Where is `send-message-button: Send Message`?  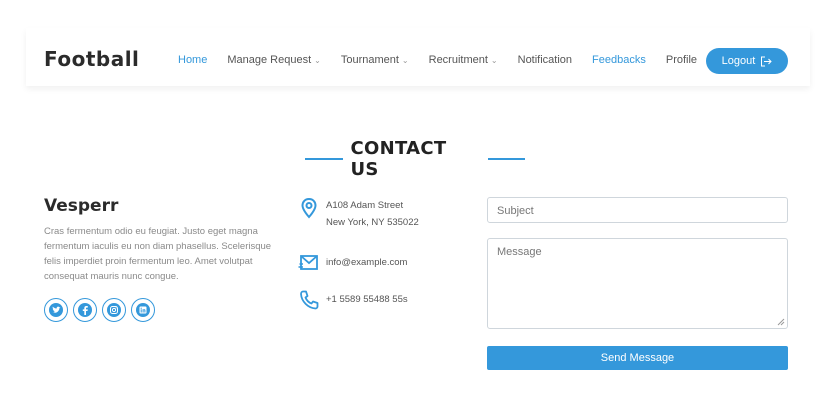 send-message-button: Send Message is located at coordinates (637, 358).